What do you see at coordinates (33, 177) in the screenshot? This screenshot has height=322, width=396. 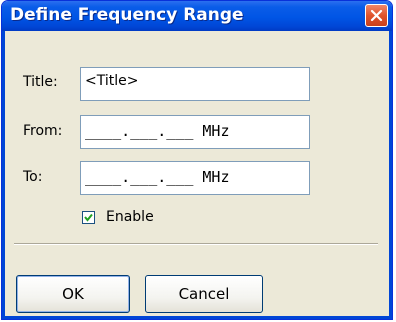 I see `to-label: To:` at bounding box center [33, 177].